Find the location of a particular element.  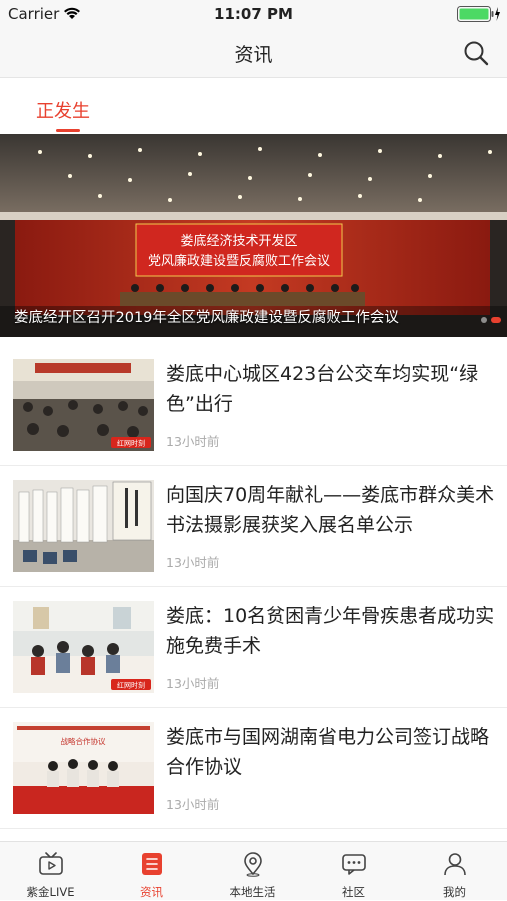

category-tabs: 正发生 is located at coordinates (253, 106).